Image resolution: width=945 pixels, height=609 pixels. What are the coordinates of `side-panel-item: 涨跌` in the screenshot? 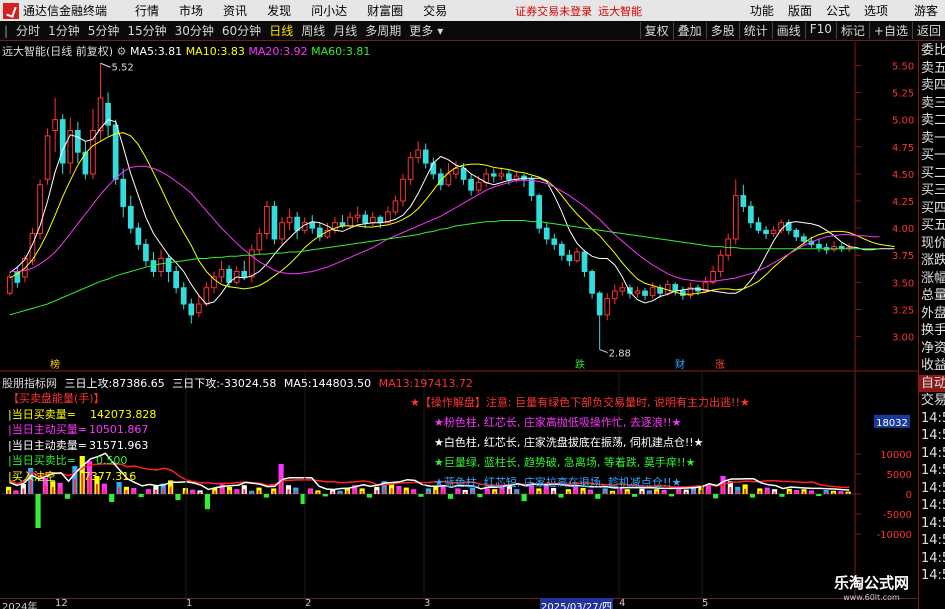 It's located at (932, 261).